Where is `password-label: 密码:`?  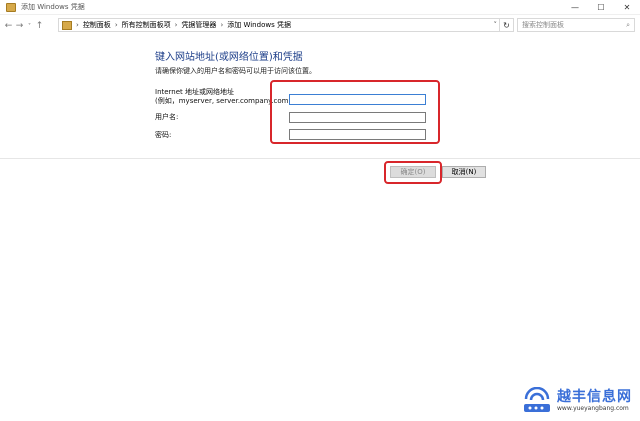
password-label: 密码: is located at coordinates (163, 135).